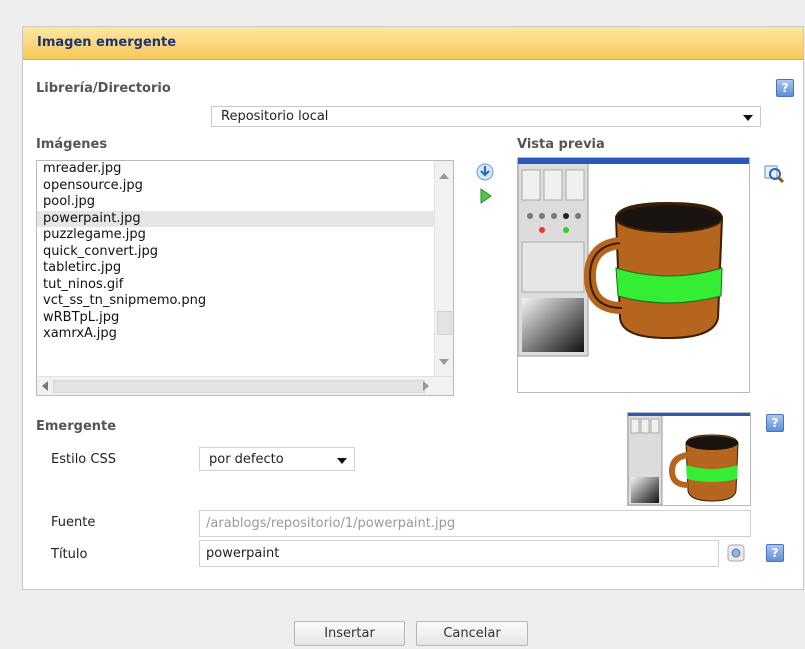 This screenshot has height=649, width=805. What do you see at coordinates (475, 523) in the screenshot?
I see `fuente-input: /arablogs/repositorio/1/powerpaint.jpg` at bounding box center [475, 523].